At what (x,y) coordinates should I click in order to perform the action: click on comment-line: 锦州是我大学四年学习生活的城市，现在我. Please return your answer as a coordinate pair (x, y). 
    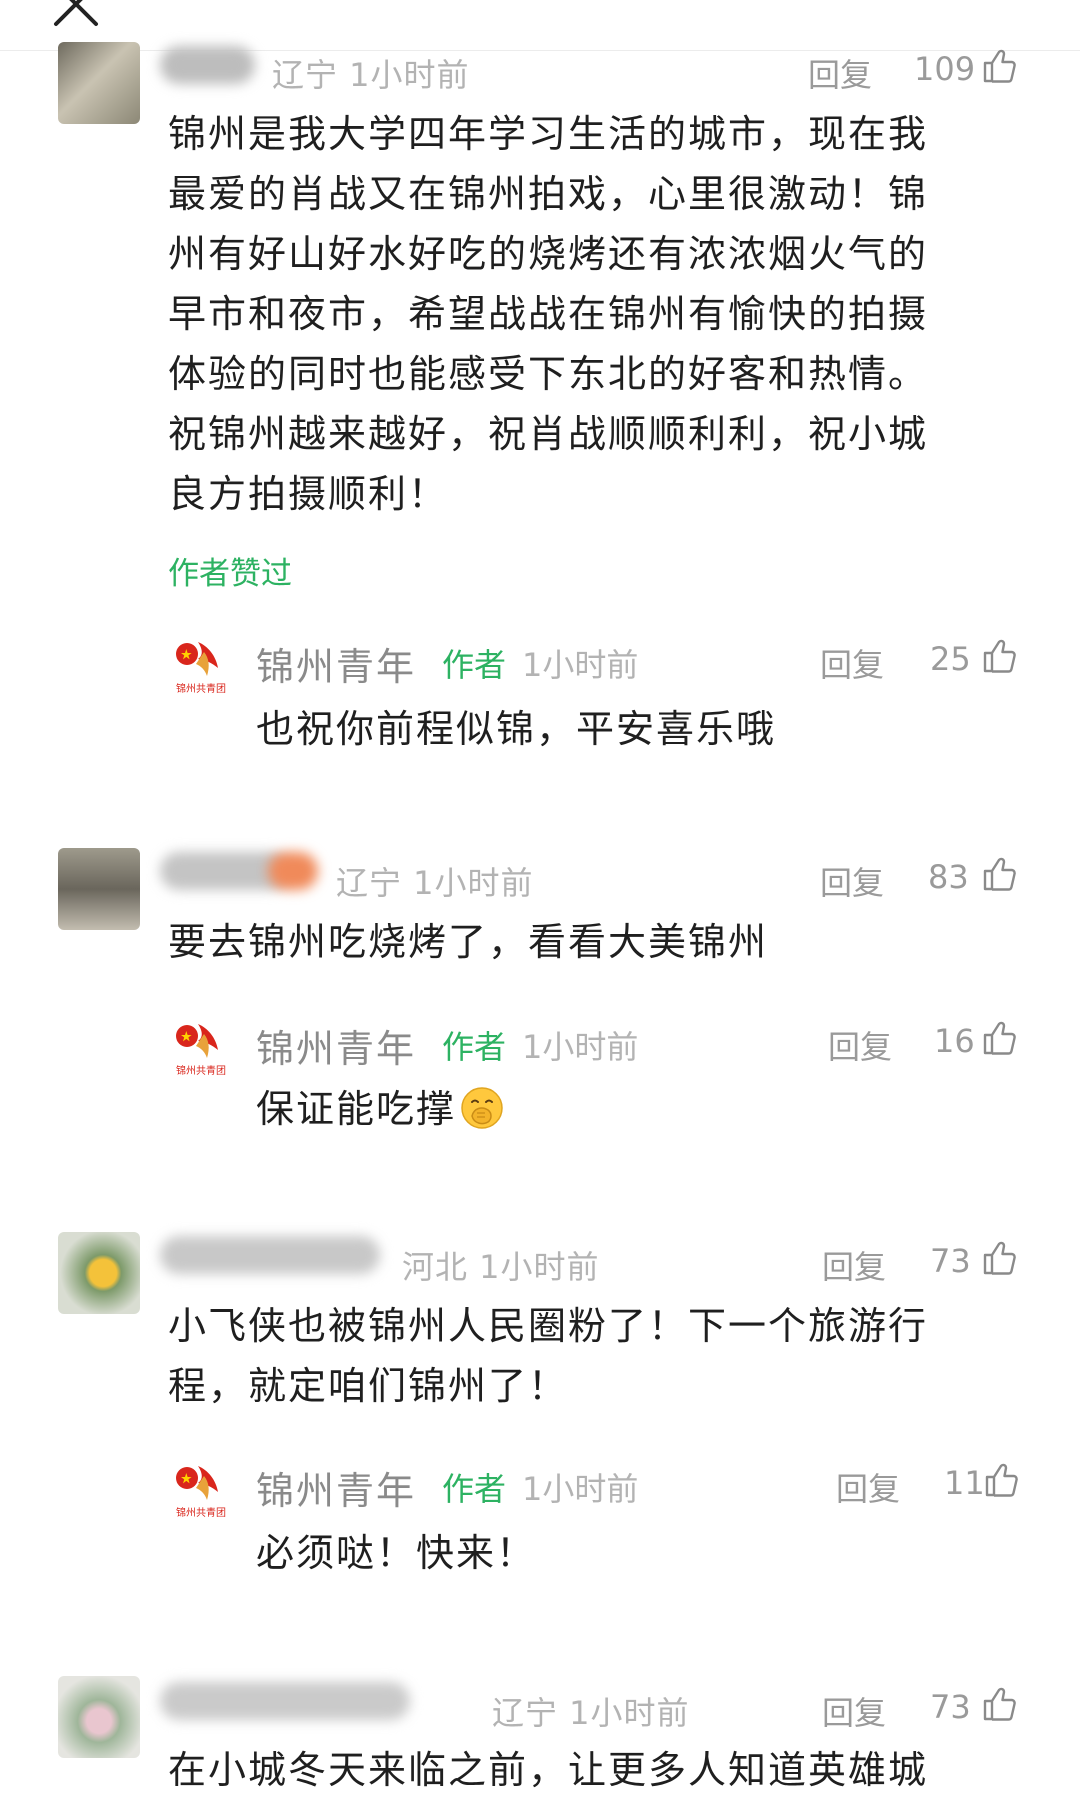
    Looking at the image, I should click on (548, 134).